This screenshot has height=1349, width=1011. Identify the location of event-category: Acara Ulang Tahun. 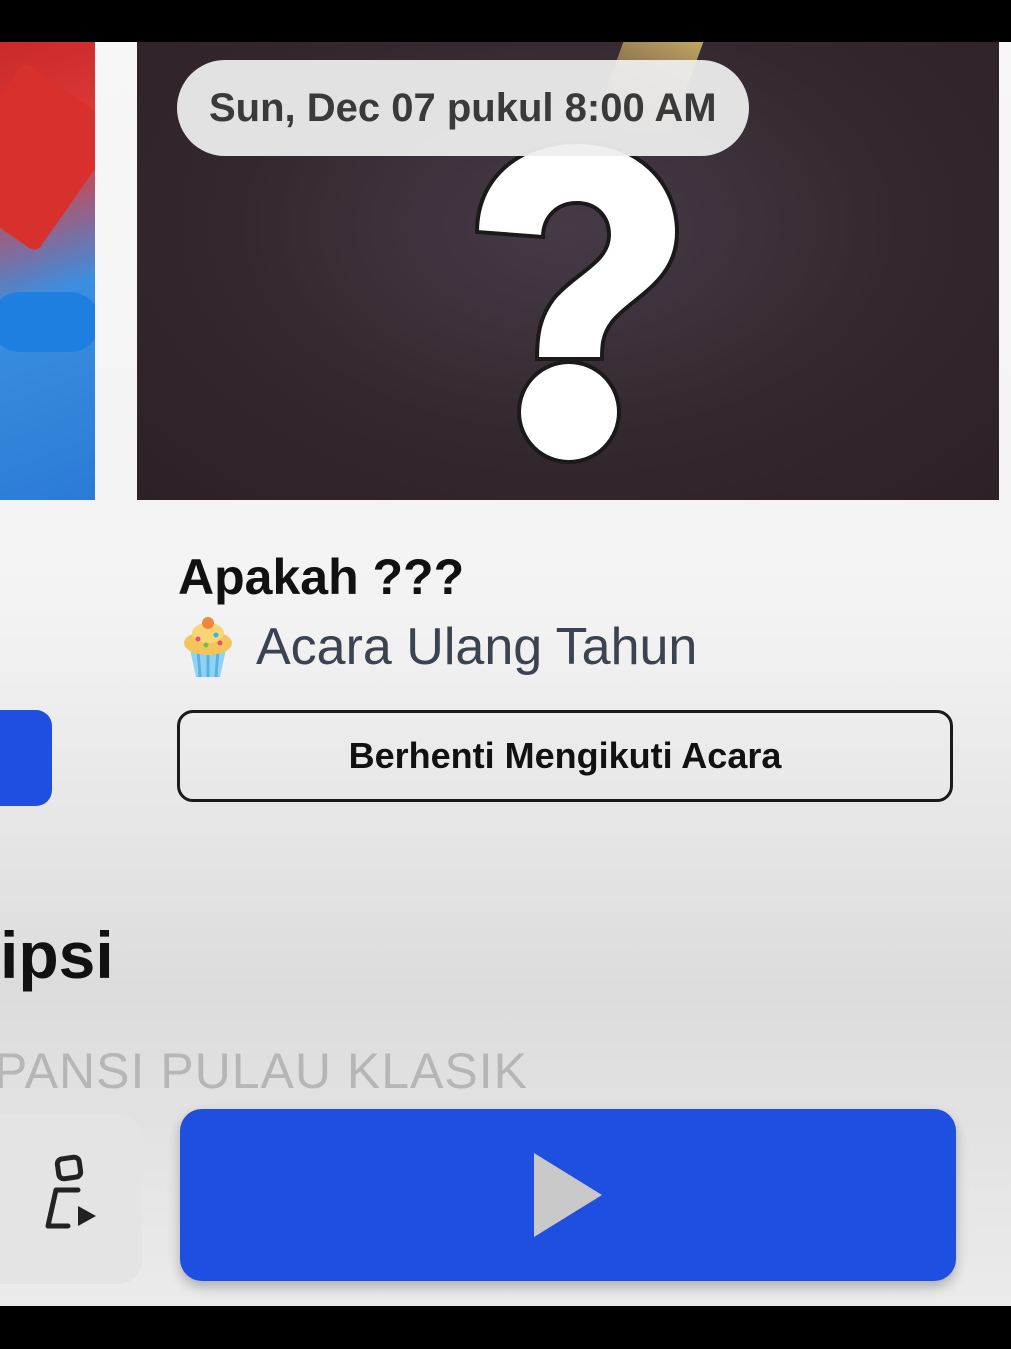
(437, 647).